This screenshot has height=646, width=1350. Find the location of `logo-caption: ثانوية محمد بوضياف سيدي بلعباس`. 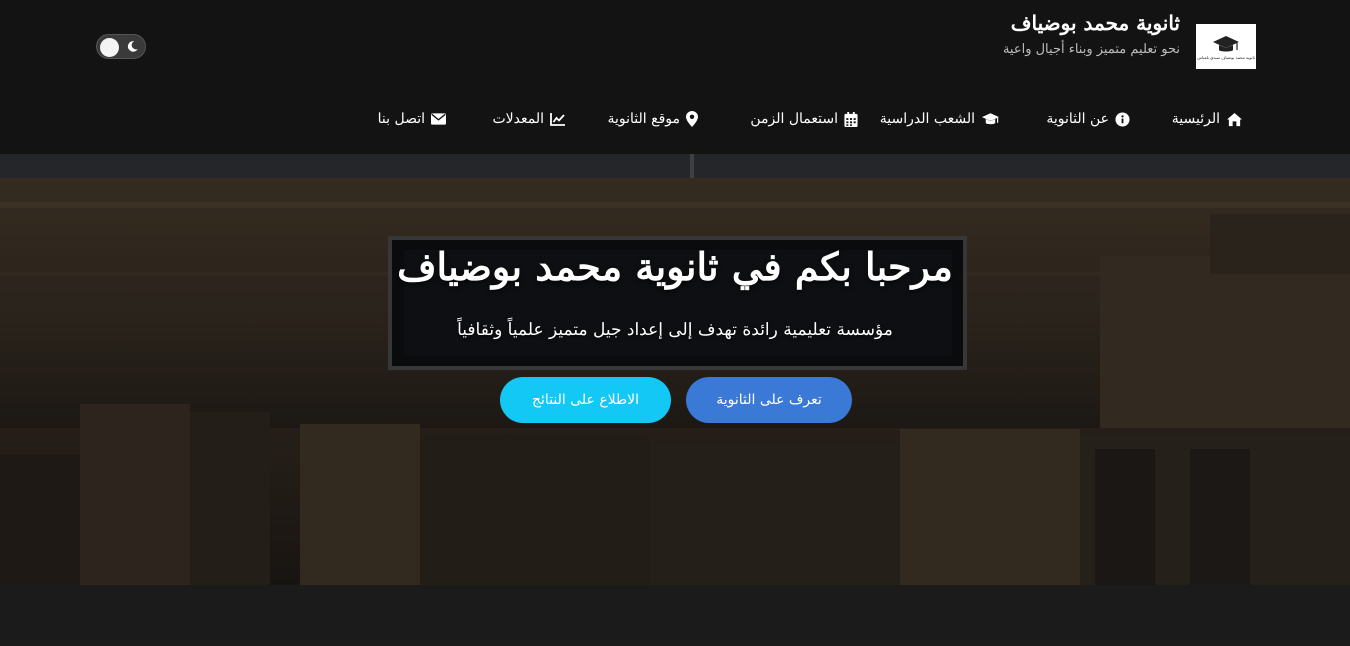

logo-caption: ثانوية محمد بوضياف سيدي بلعباس is located at coordinates (1226, 57).